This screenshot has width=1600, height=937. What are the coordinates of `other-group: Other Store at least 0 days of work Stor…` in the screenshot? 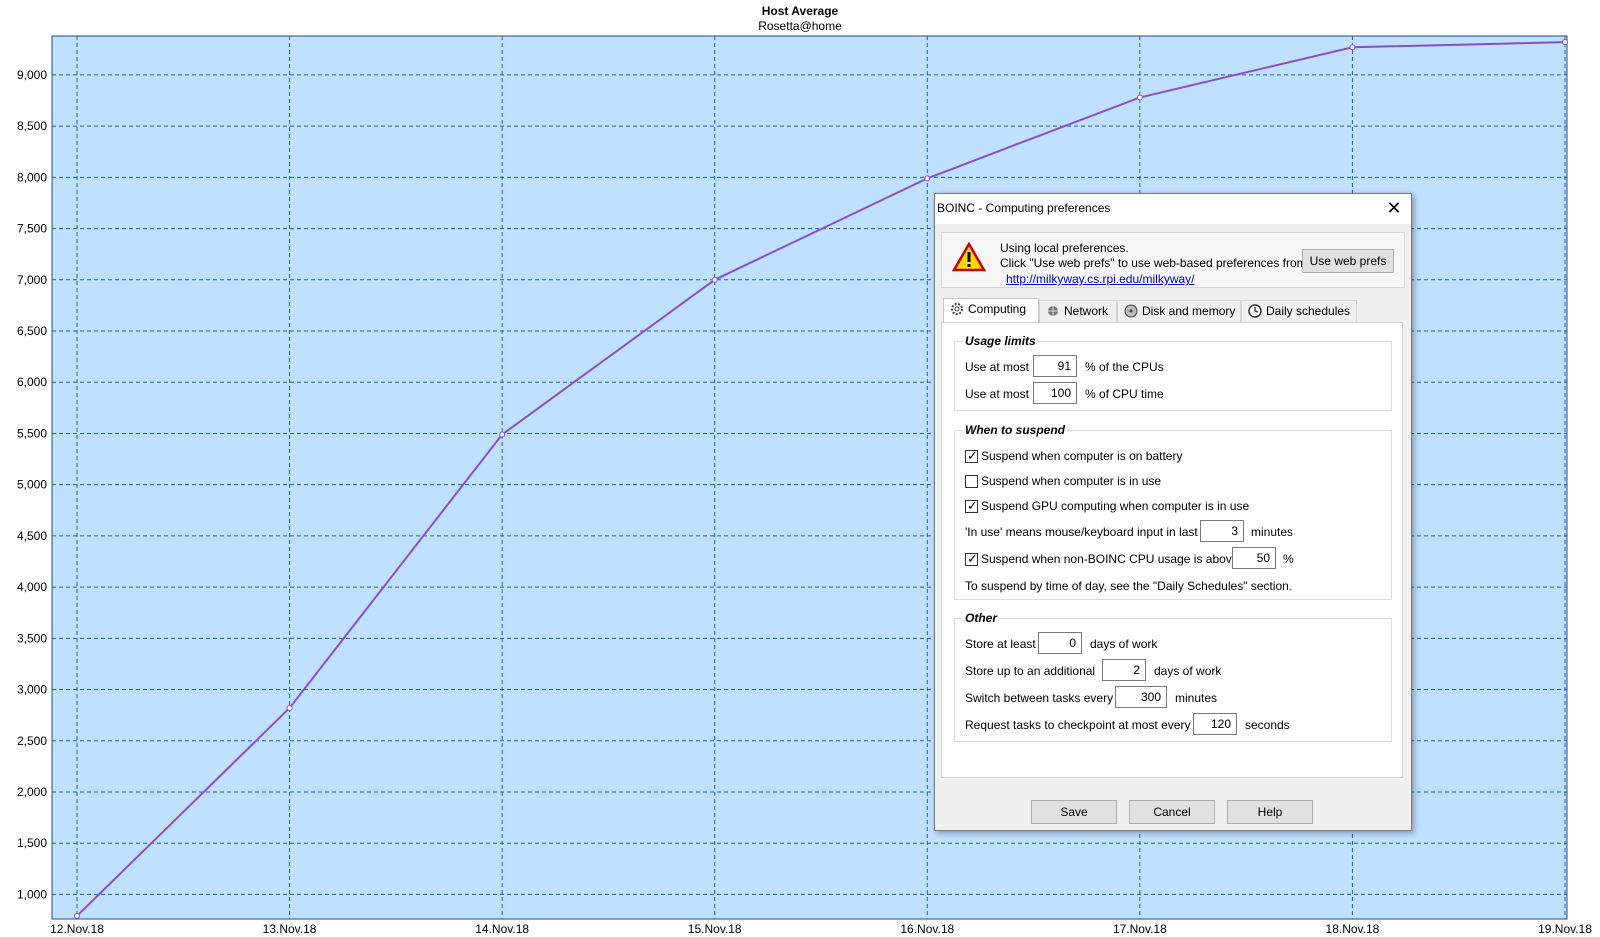 It's located at (1173, 676).